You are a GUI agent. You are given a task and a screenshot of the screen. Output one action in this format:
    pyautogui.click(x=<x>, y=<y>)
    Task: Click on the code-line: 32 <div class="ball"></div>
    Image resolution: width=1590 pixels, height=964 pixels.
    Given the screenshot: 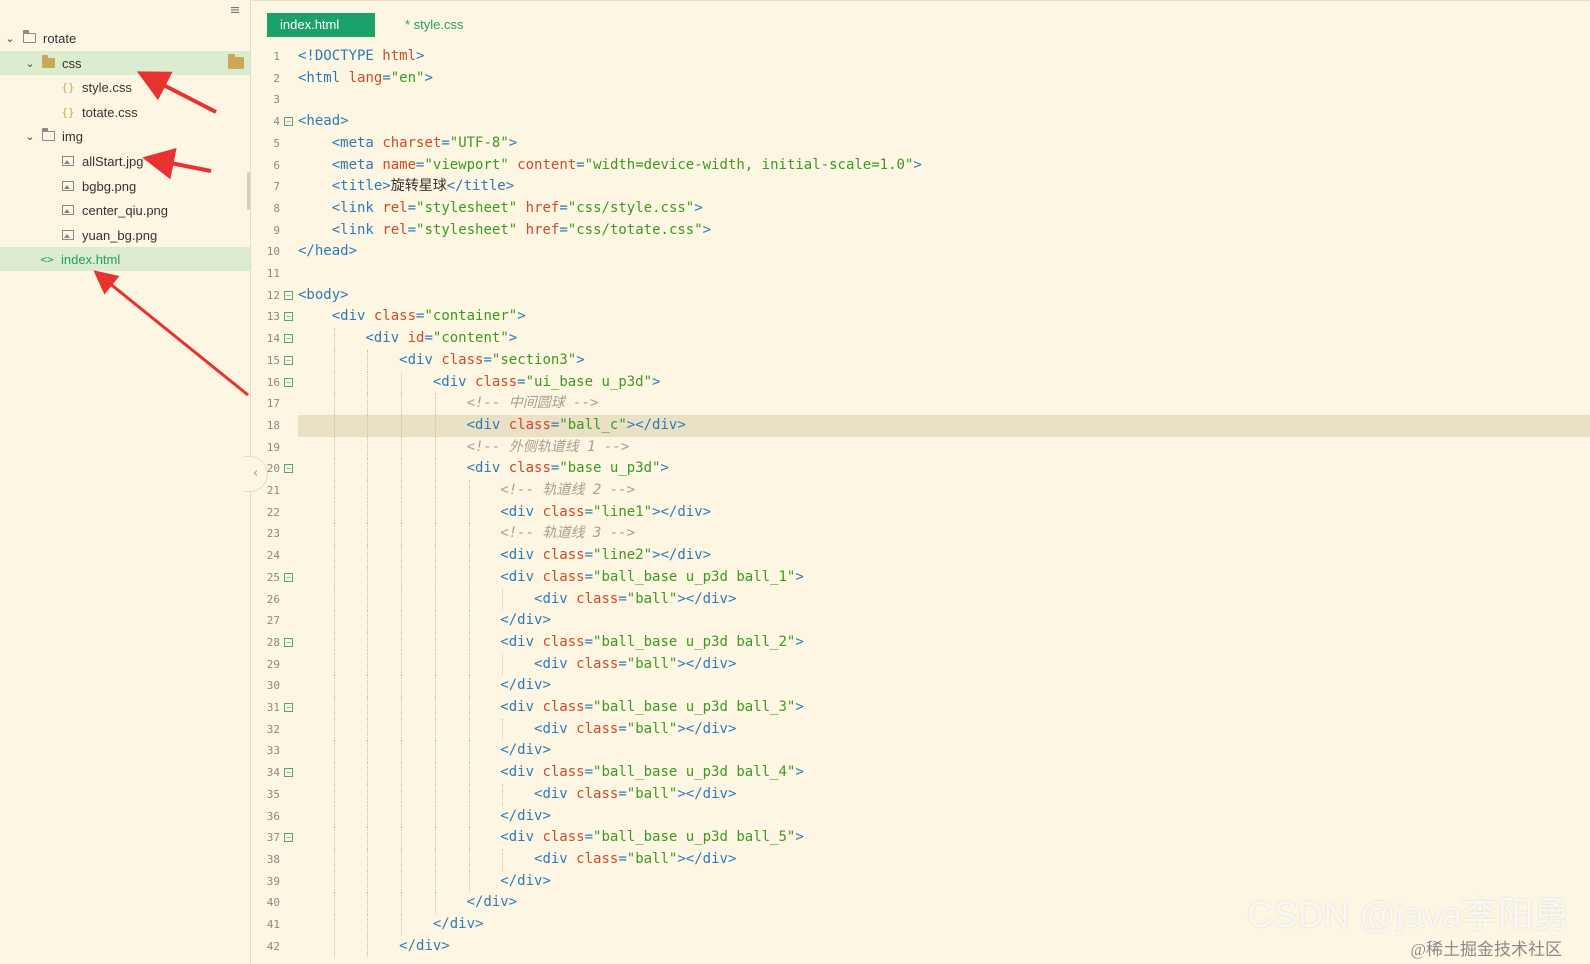 What is the action you would take?
    pyautogui.click(x=921, y=729)
    